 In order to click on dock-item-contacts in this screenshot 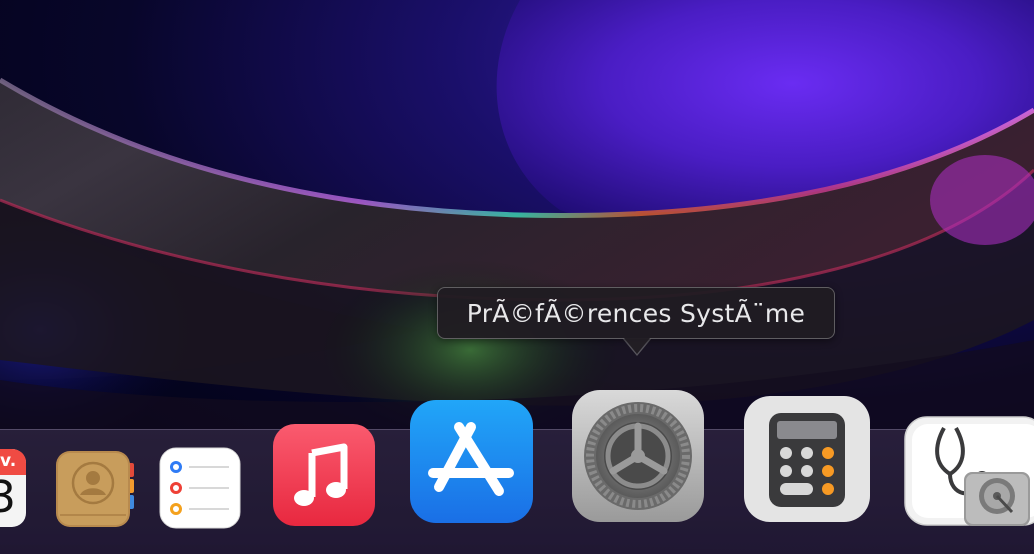, I will do `click(95, 489)`.